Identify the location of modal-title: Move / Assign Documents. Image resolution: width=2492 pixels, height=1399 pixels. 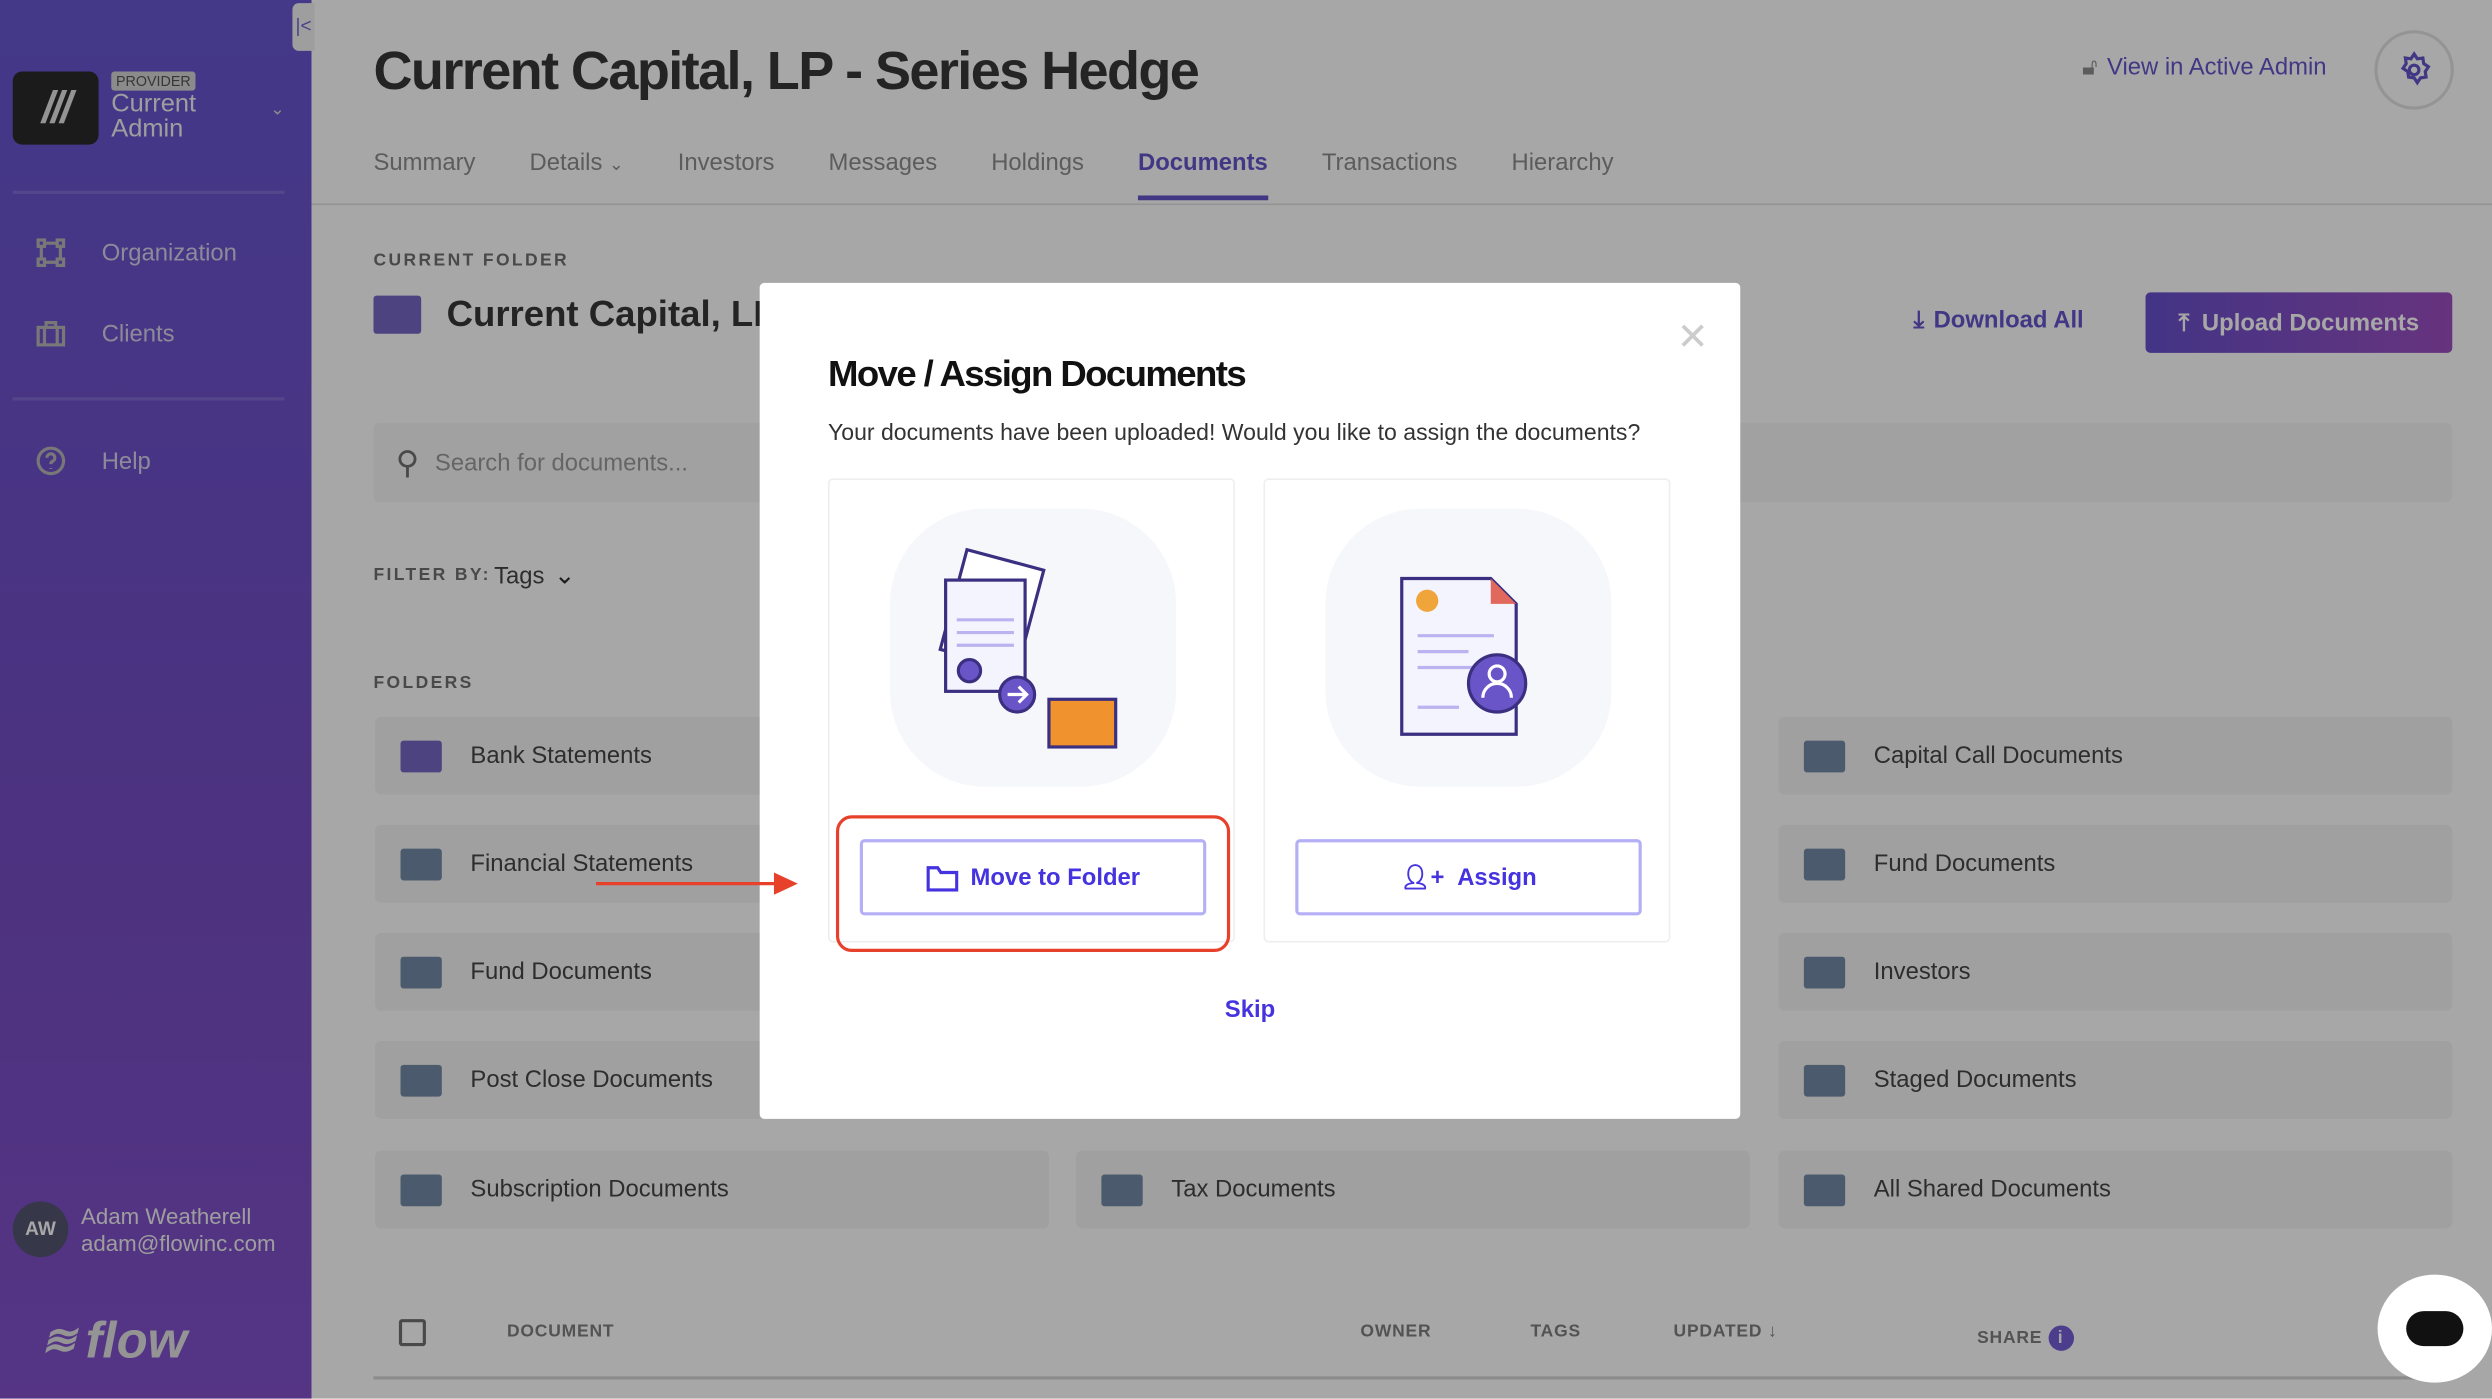
(1037, 373).